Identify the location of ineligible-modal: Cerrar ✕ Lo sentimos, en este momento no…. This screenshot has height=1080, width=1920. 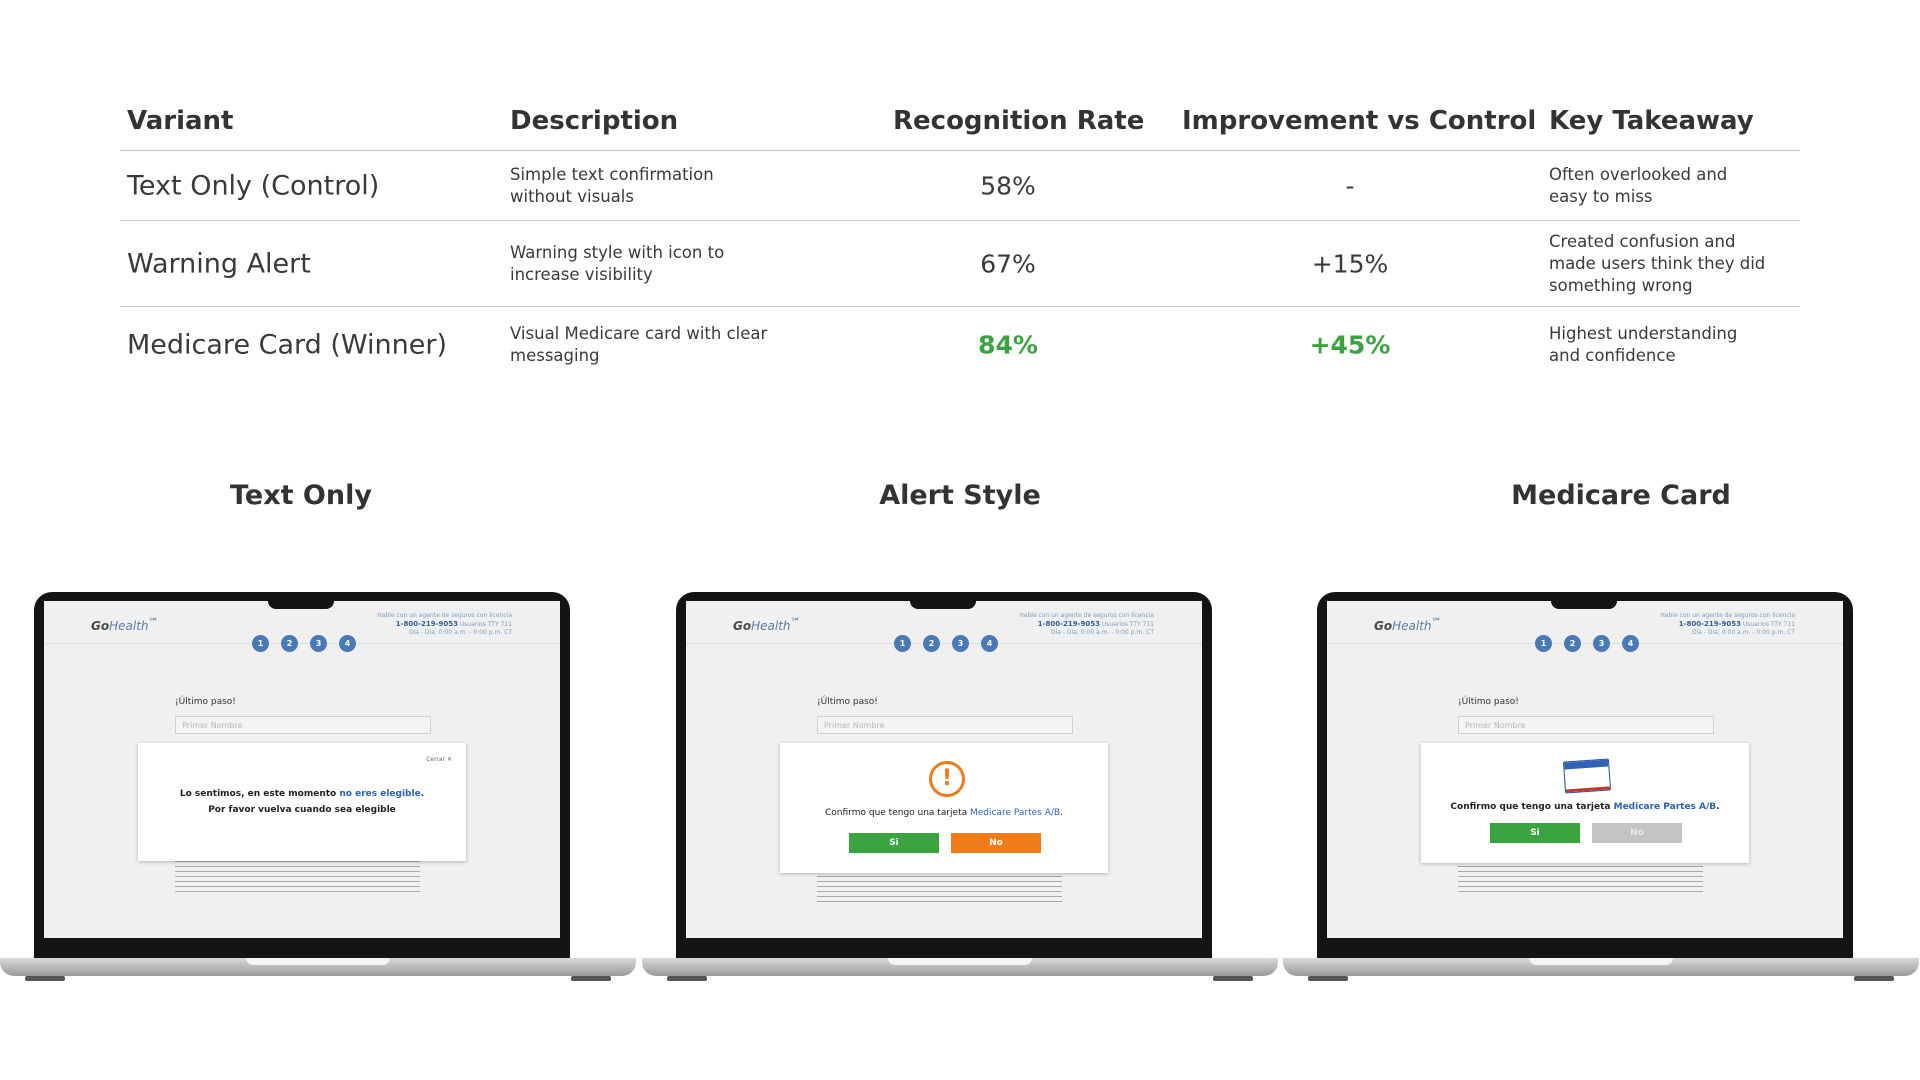
(302, 802).